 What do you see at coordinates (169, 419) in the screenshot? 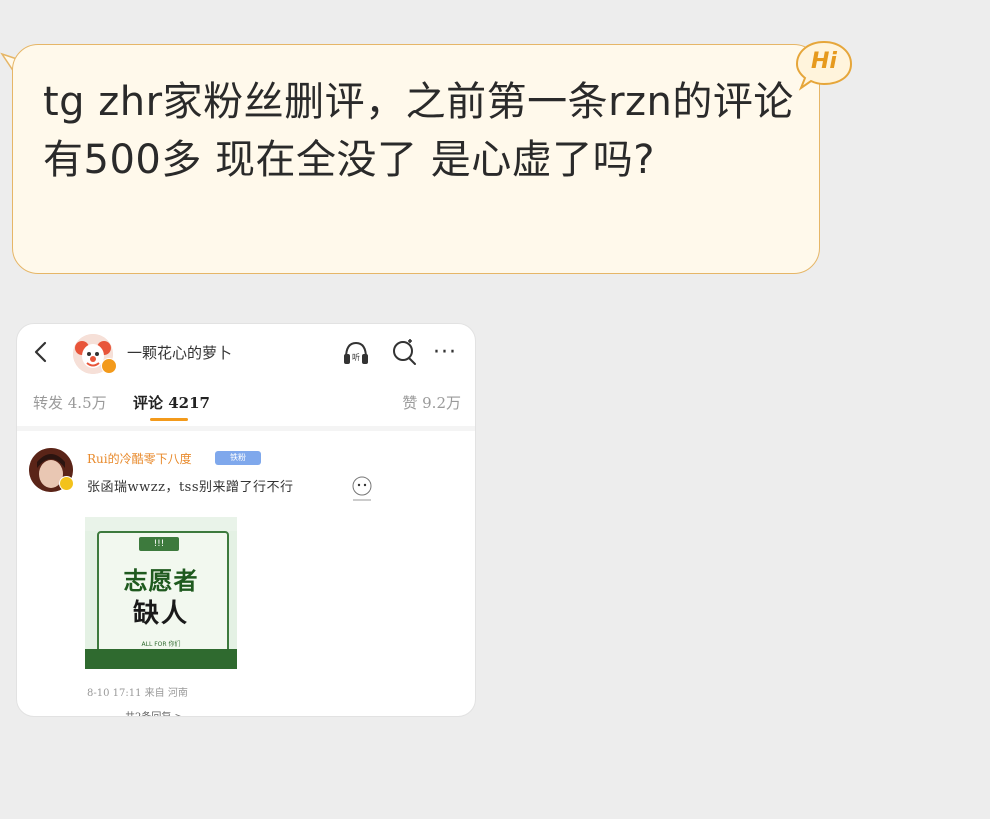
I see `active-tab-indicator` at bounding box center [169, 419].